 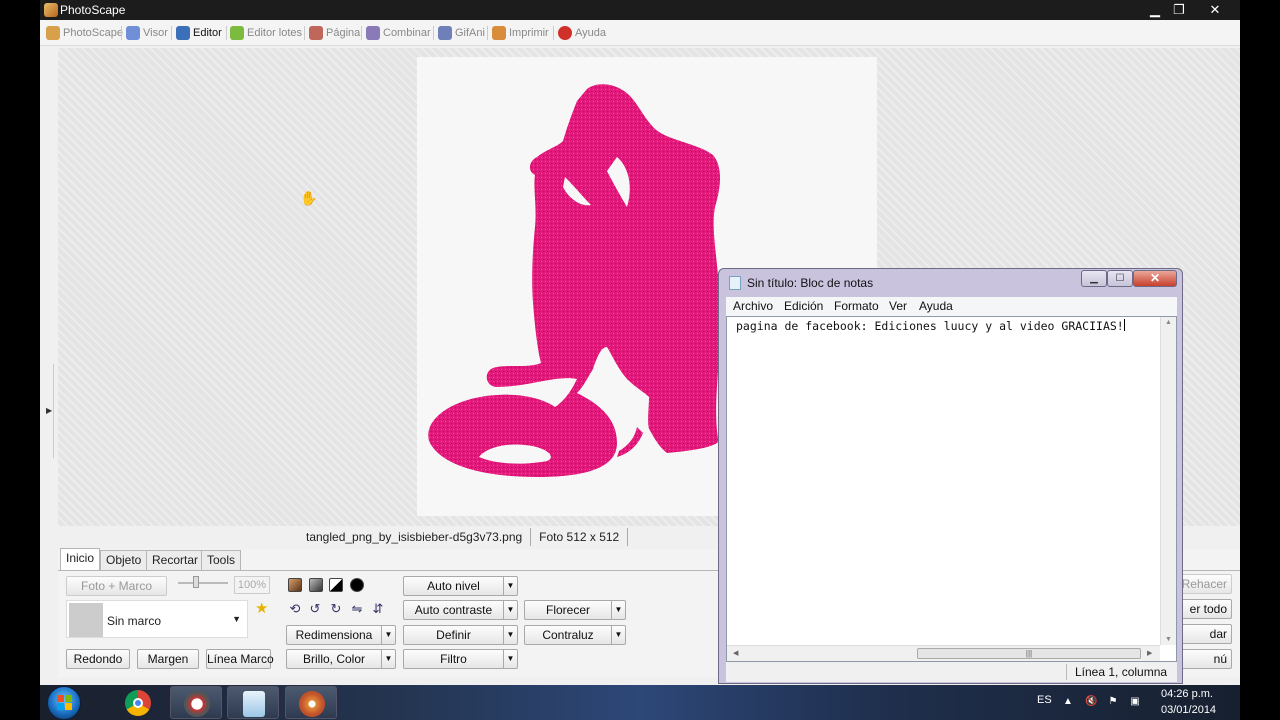 I want to click on notepad-close-button: ✕, so click(x=1155, y=278).